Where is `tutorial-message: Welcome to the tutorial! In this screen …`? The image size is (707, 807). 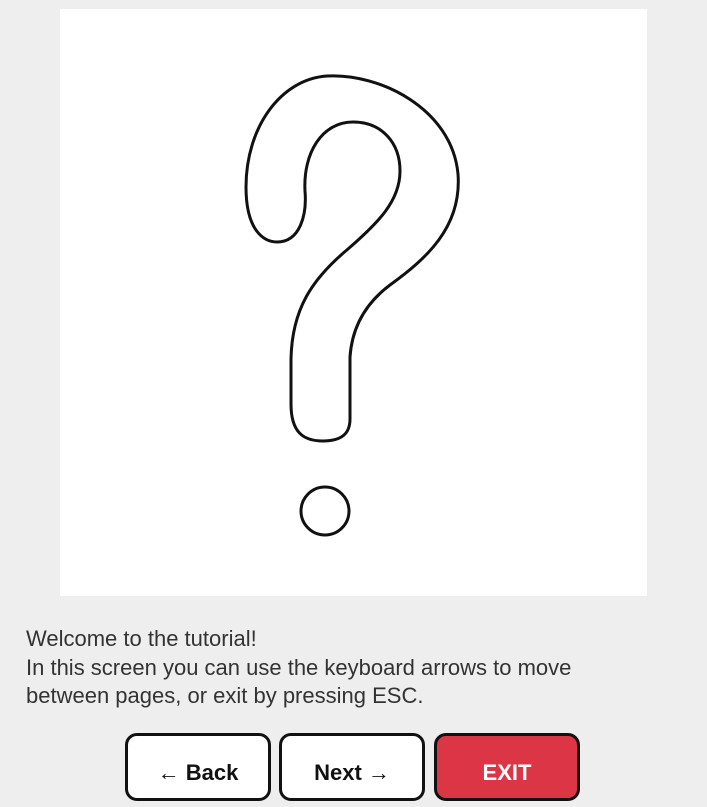 tutorial-message: Welcome to the tutorial! In this screen … is located at coordinates (356, 668).